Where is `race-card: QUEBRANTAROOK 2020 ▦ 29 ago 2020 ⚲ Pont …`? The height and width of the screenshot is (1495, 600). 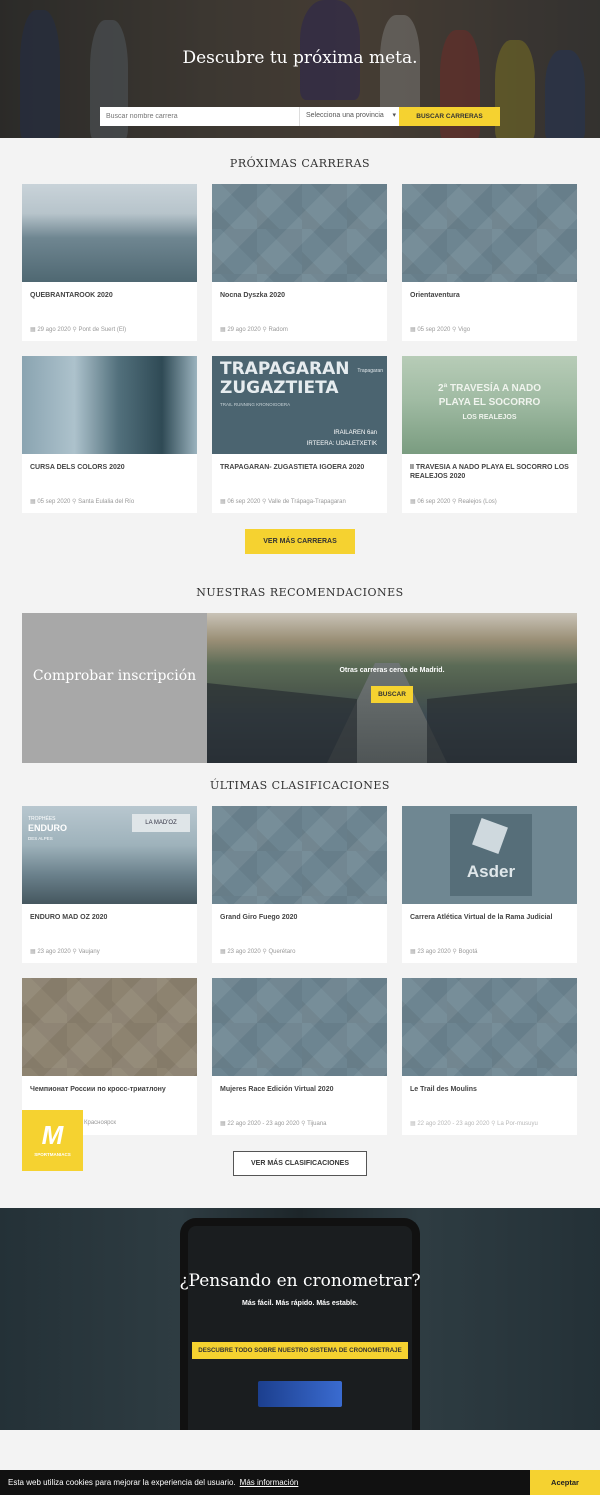
race-card: QUEBRANTAROOK 2020 ▦ 29 ago 2020 ⚲ Pont … is located at coordinates (109, 262).